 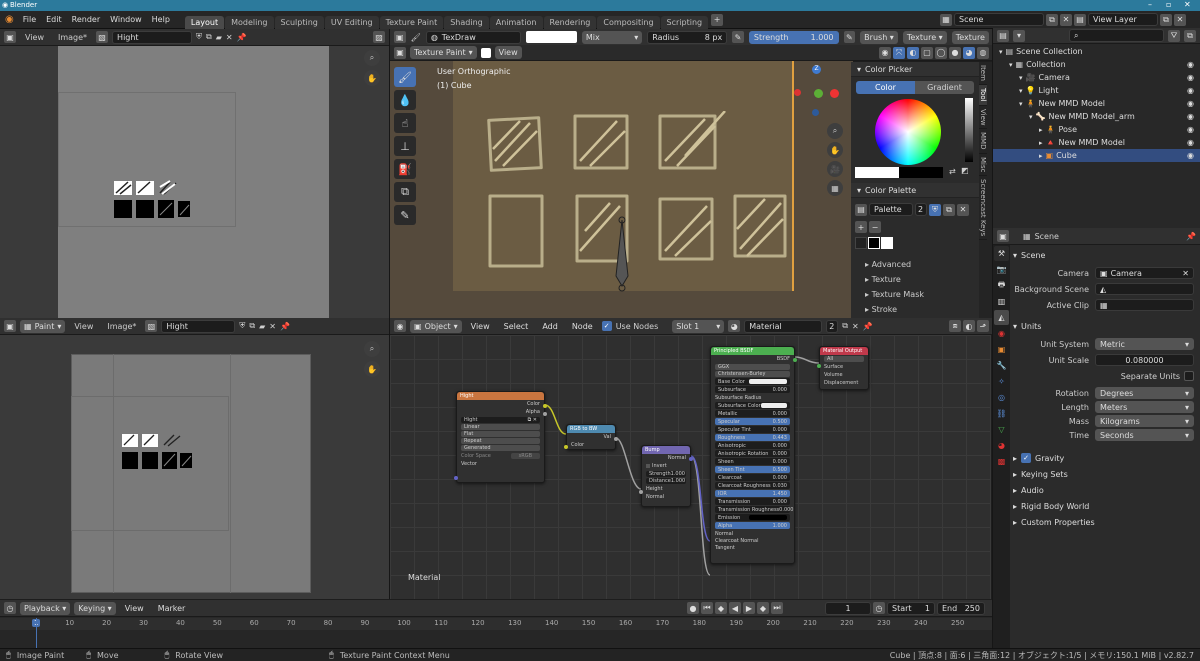 I want to click on stroke-section: ▸ Stroke, so click(x=881, y=309).